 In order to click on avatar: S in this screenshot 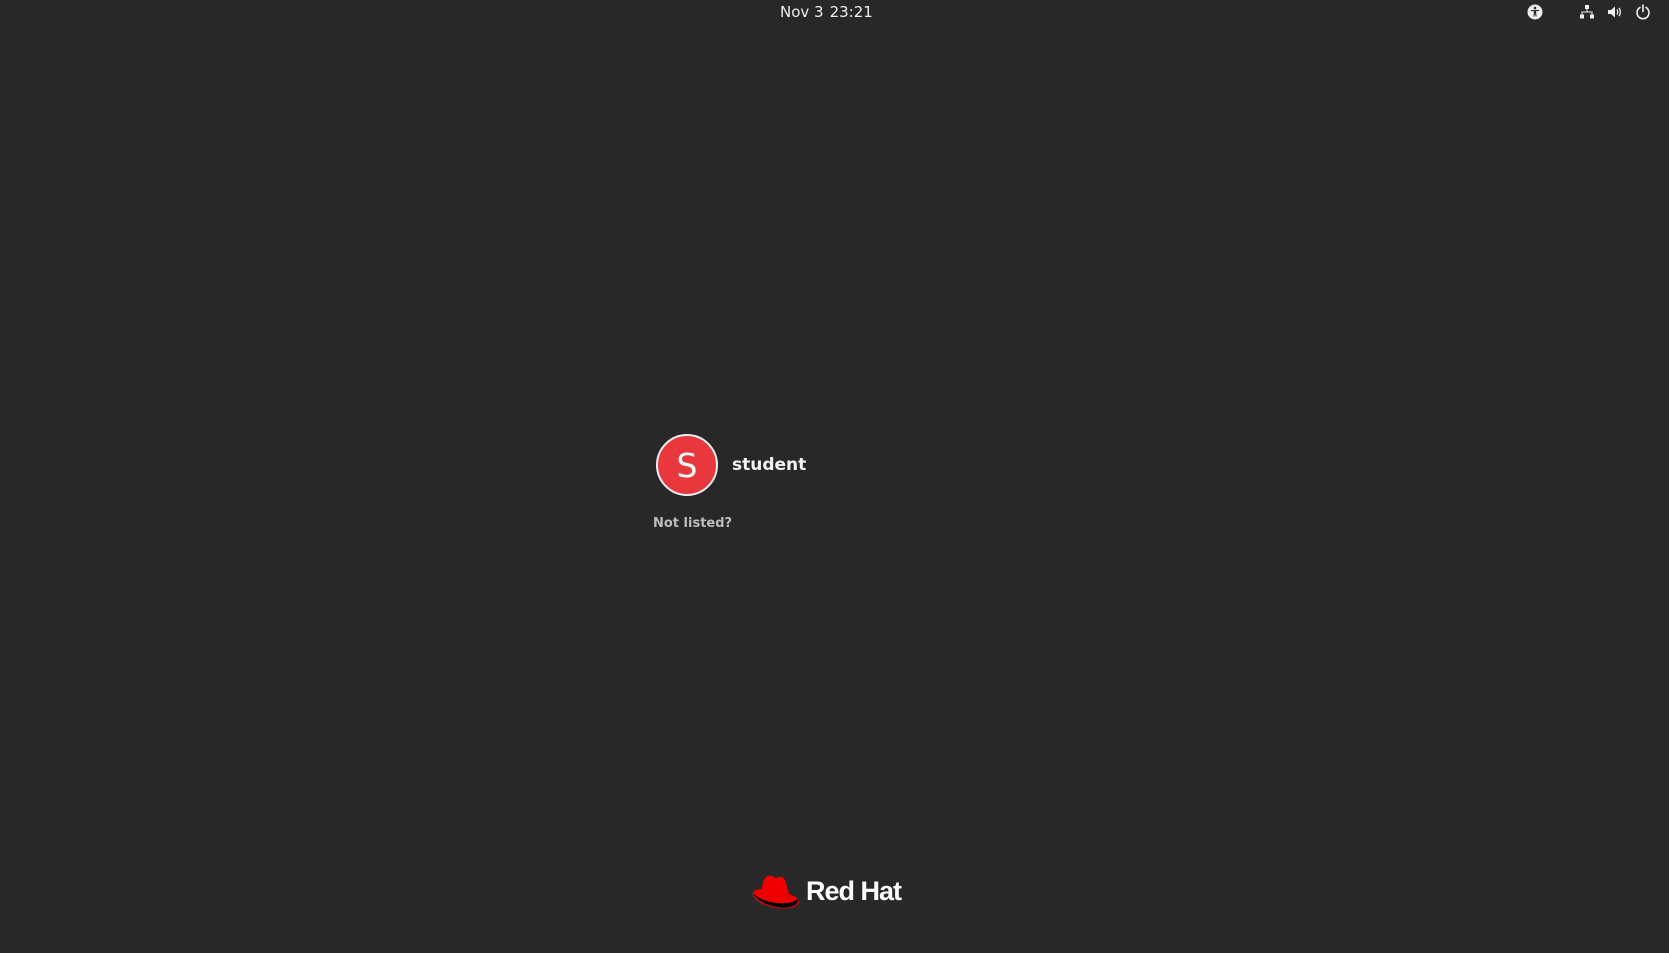, I will do `click(687, 465)`.